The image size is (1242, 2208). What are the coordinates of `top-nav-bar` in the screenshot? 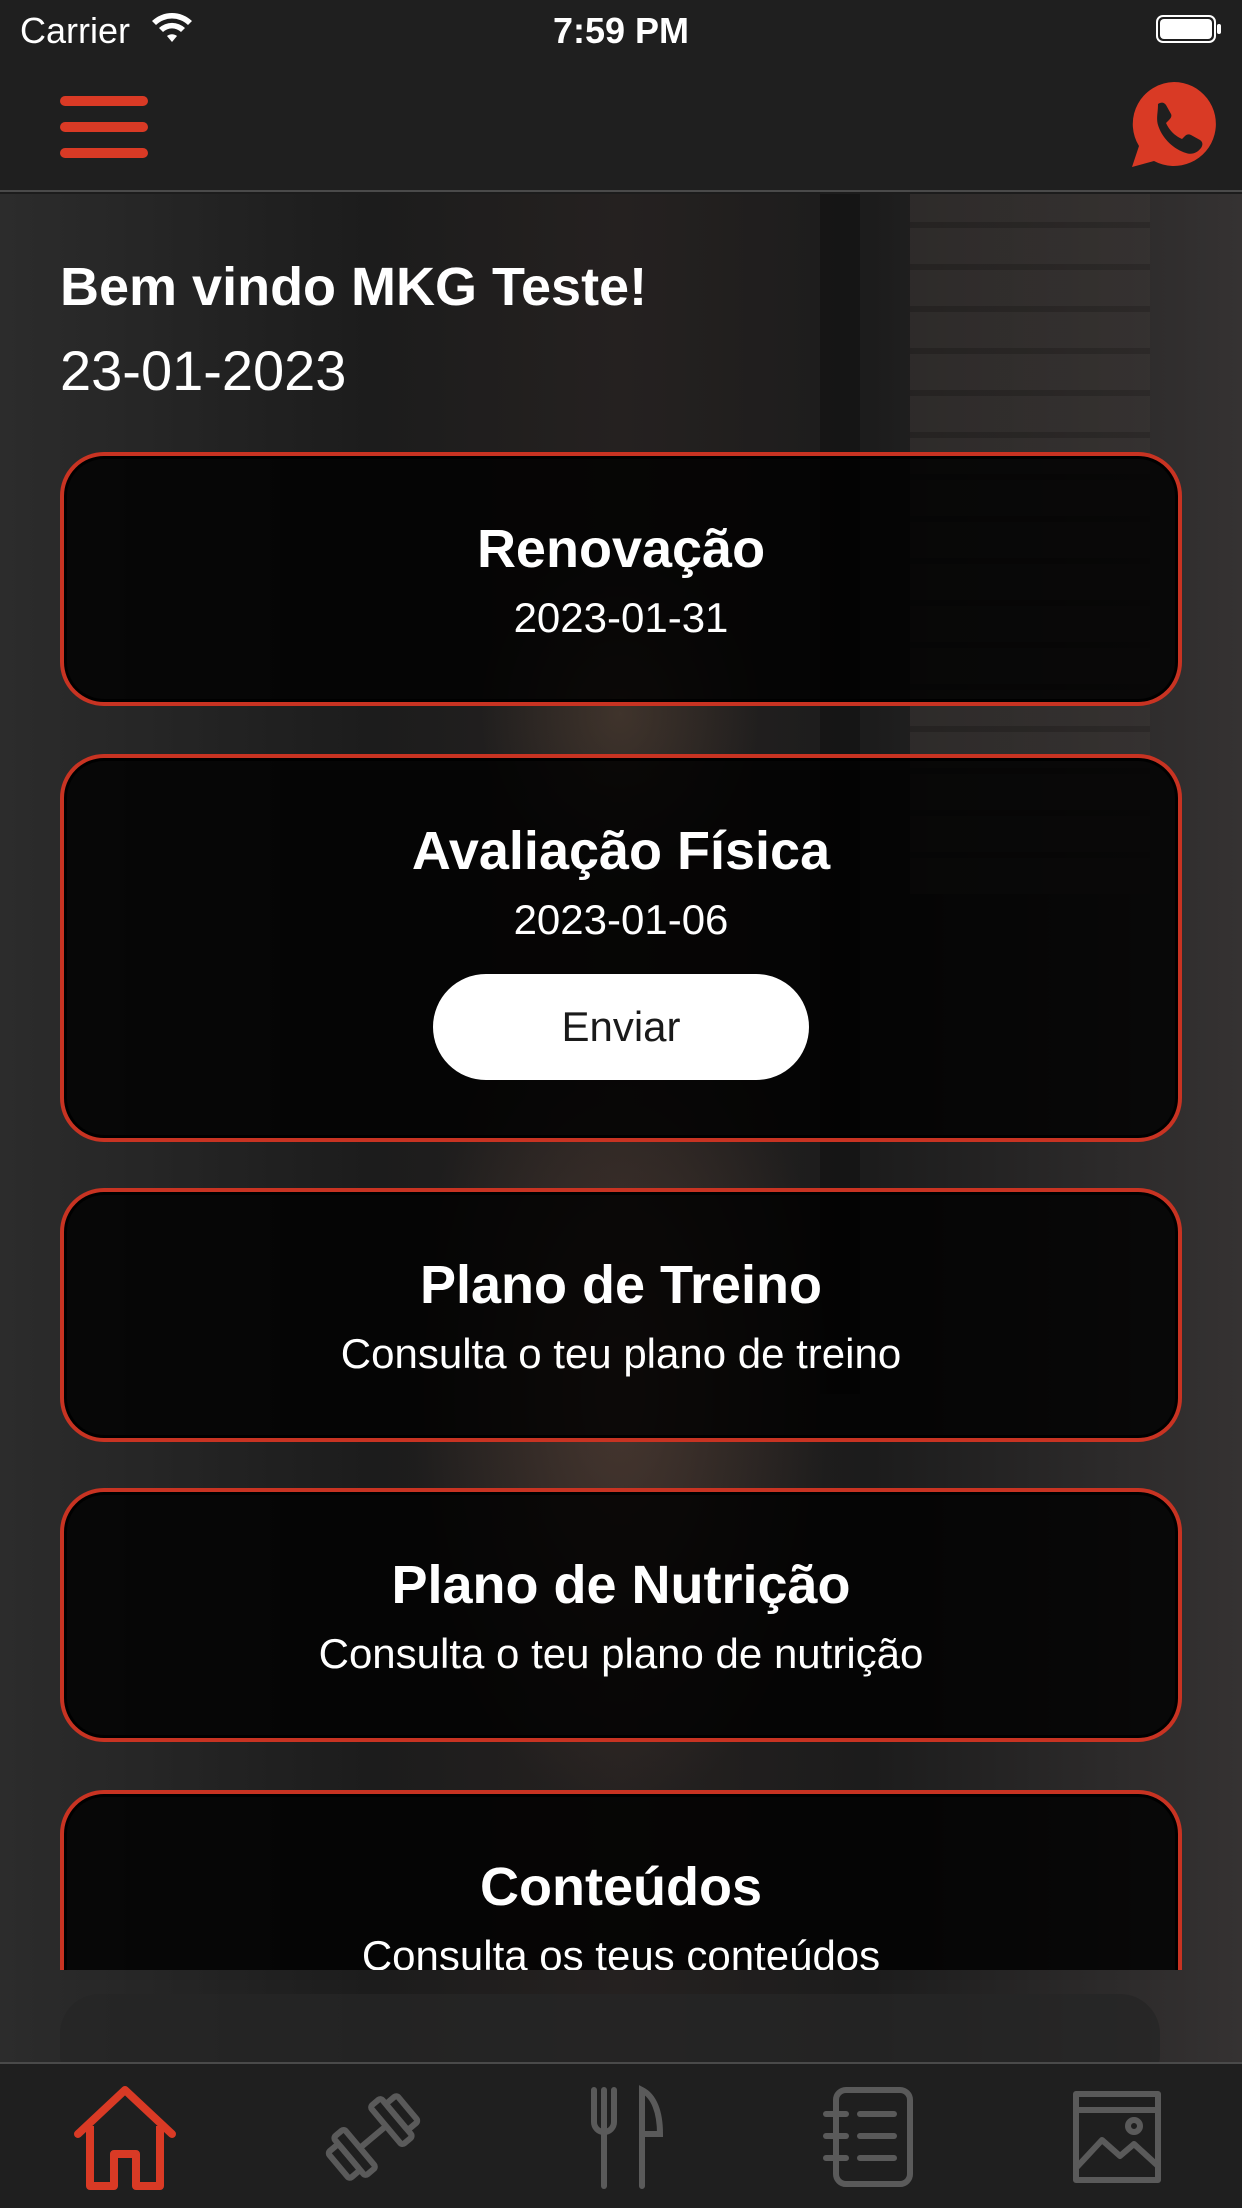 It's located at (621, 126).